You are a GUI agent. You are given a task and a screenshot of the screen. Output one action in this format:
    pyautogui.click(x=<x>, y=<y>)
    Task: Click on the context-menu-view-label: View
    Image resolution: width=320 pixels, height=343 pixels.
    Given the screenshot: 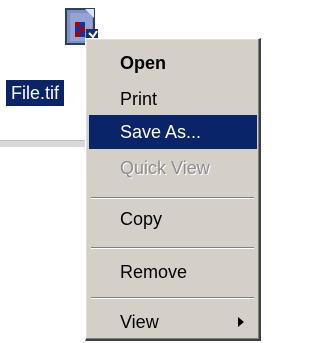 What is the action you would take?
    pyautogui.click(x=139, y=322)
    